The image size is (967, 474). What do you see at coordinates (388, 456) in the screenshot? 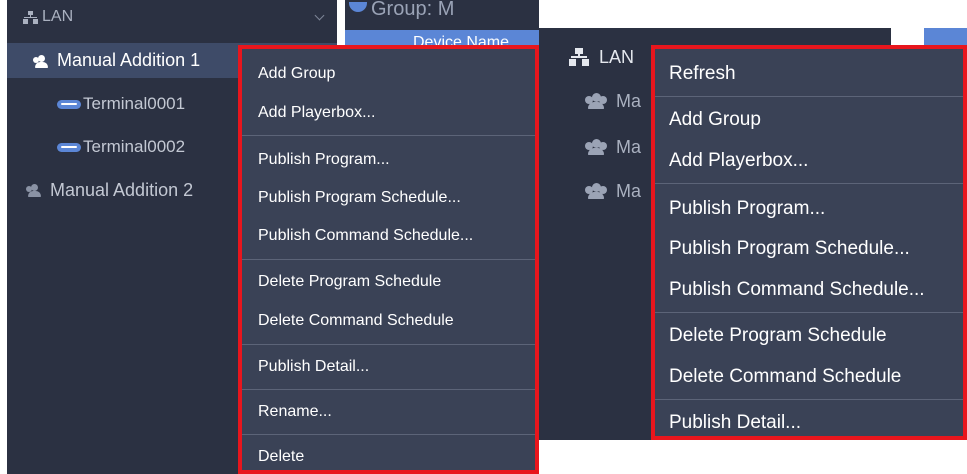
I see `menu-item-delete: Delete` at bounding box center [388, 456].